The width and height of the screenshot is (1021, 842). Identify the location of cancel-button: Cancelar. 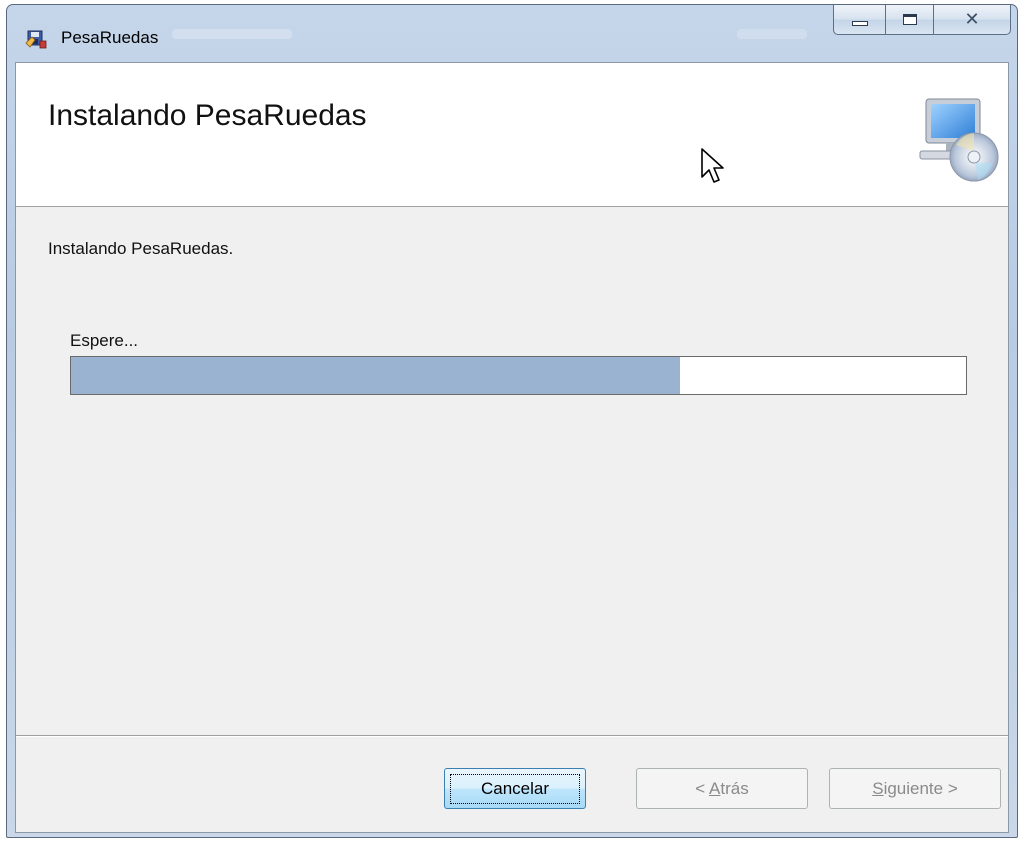
(515, 788).